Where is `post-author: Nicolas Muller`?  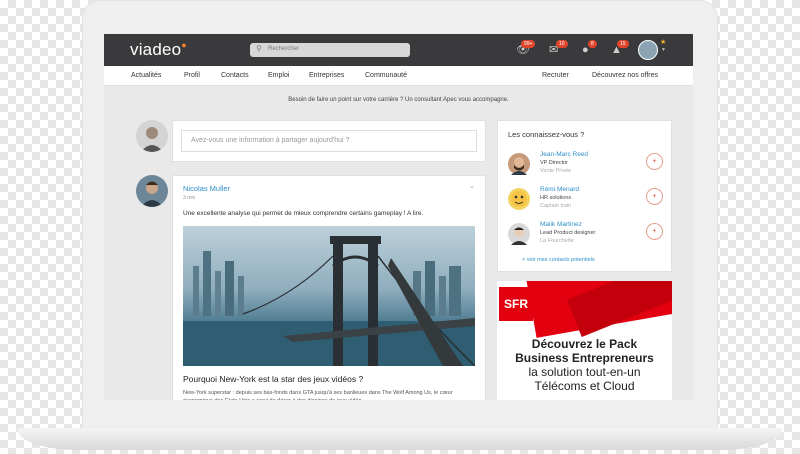 post-author: Nicolas Muller is located at coordinates (206, 188).